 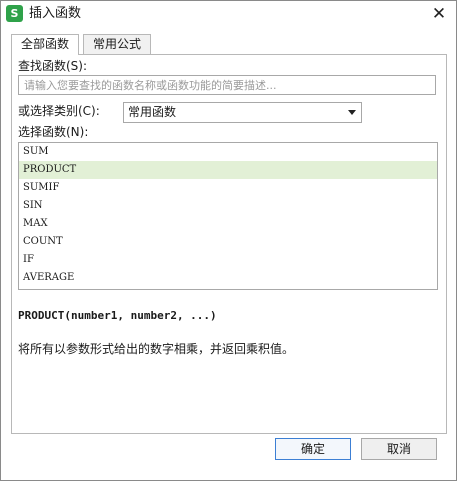 I want to click on wps-app-icon: S, so click(x=14, y=13).